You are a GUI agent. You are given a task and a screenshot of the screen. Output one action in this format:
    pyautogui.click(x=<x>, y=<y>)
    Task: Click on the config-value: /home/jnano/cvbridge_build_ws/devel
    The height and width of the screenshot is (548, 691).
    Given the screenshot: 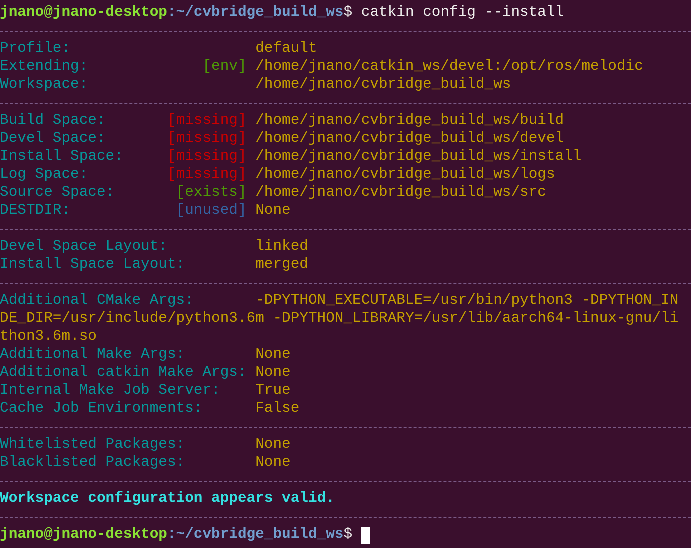 What is the action you would take?
    pyautogui.click(x=410, y=139)
    